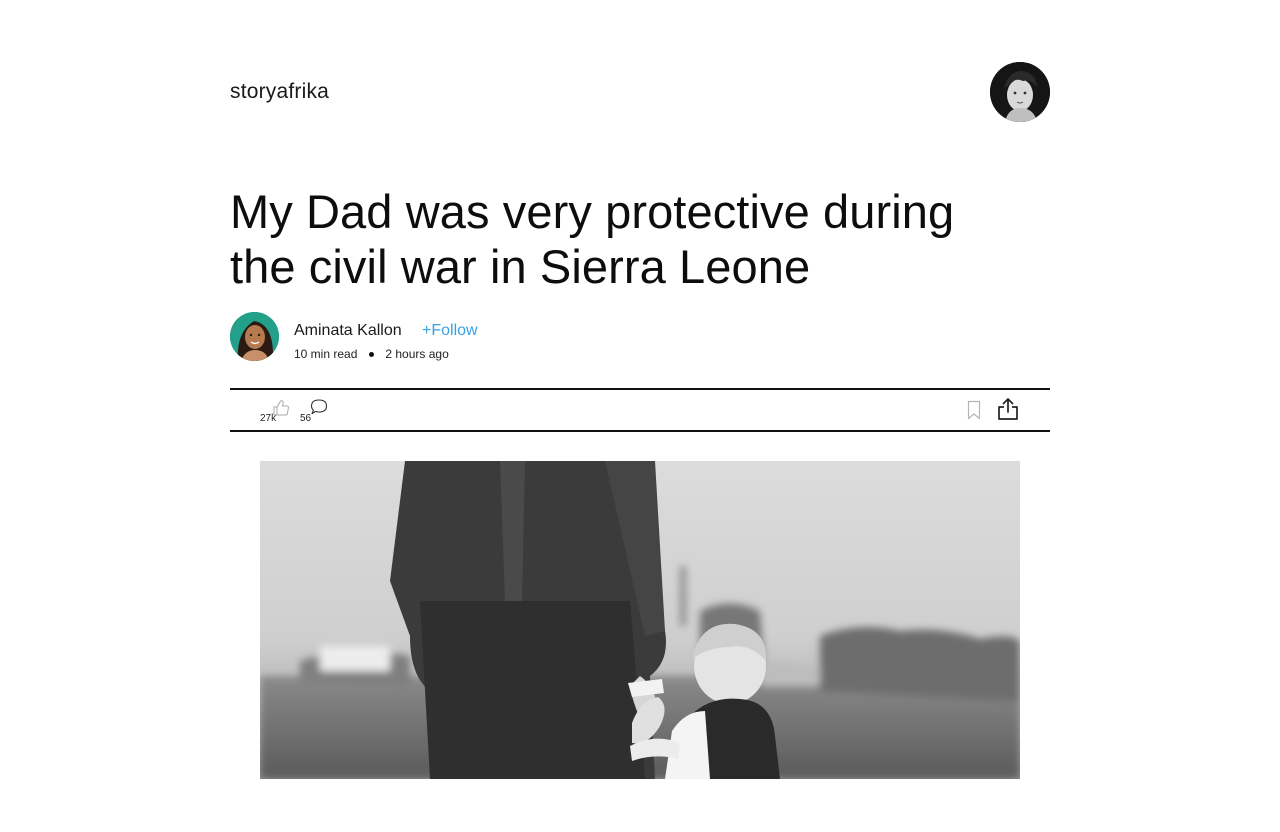 The height and width of the screenshot is (832, 1280). I want to click on share-icon, so click(1008, 409).